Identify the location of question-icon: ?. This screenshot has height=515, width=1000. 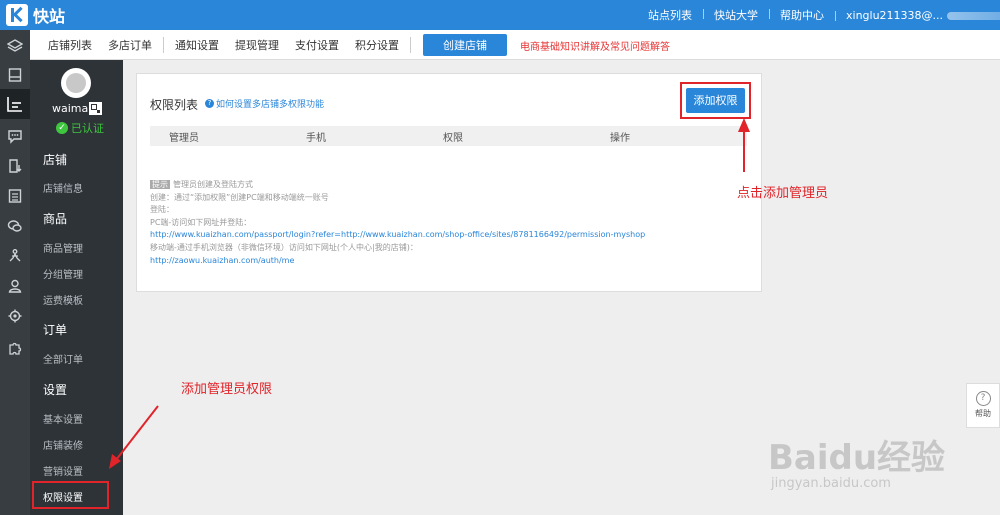
(983, 398).